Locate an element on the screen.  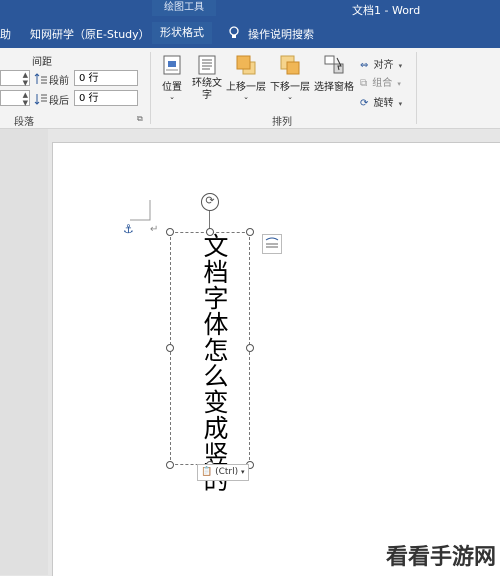
group-icon: ⧉ is located at coordinates (364, 83).